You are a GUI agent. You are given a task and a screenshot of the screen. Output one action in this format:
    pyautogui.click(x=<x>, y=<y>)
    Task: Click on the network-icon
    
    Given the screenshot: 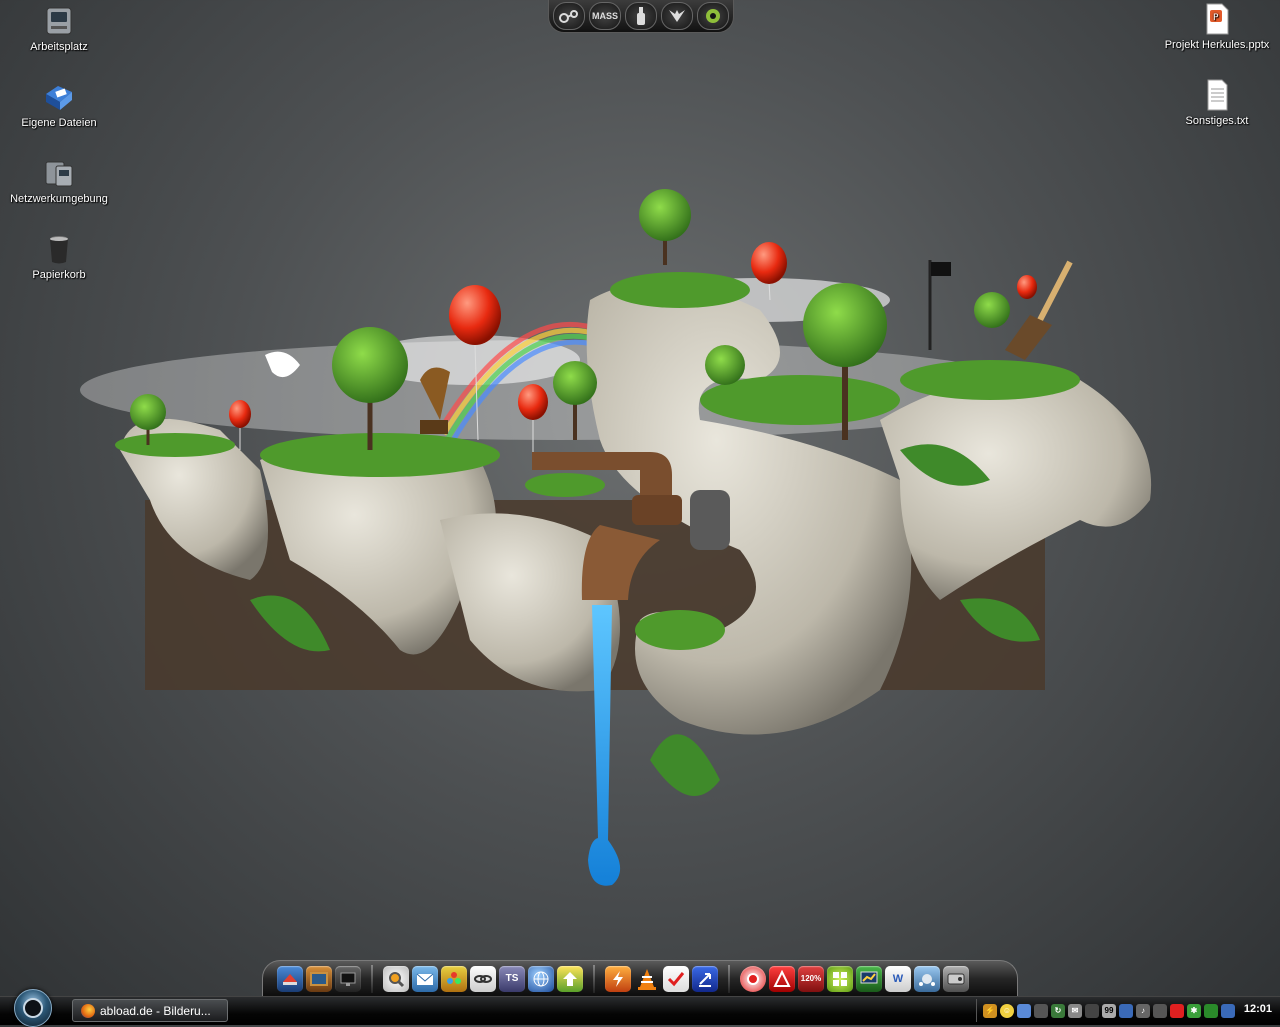 What is the action you would take?
    pyautogui.click(x=59, y=173)
    